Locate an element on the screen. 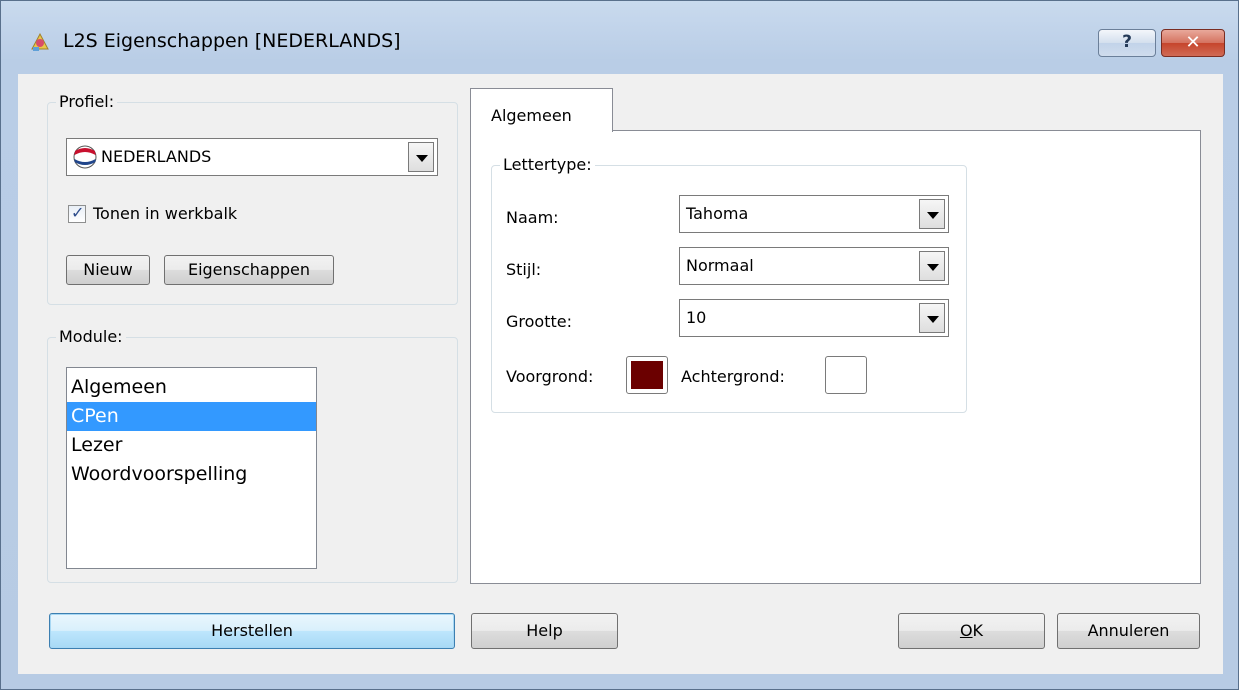  title-bar: L2S Eigenschappen [NEDERLANDS] ? ✕ is located at coordinates (619, 36).